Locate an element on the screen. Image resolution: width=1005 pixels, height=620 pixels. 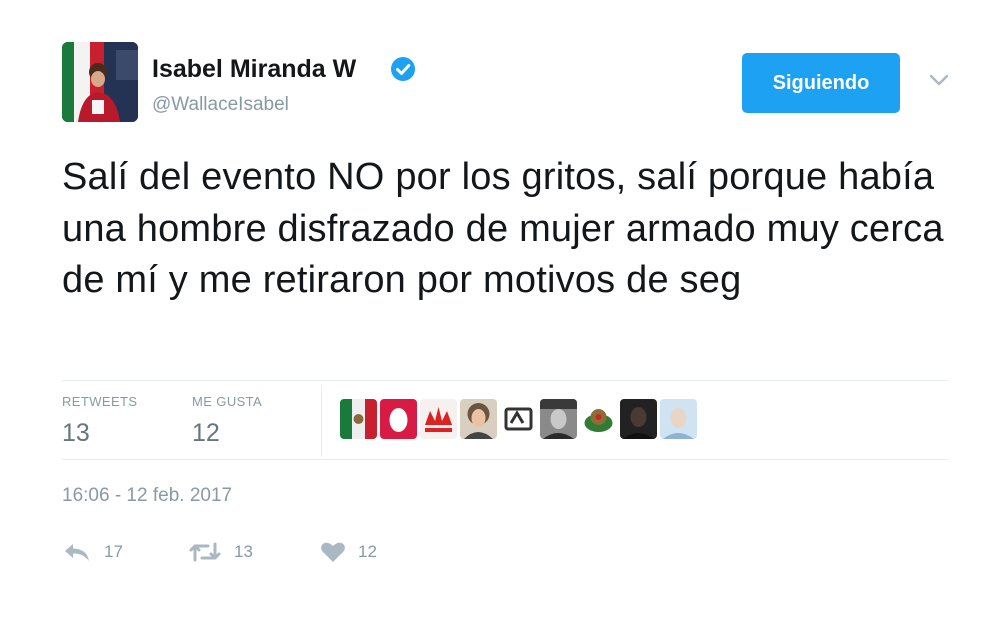
retweet-icon is located at coordinates (205, 552).